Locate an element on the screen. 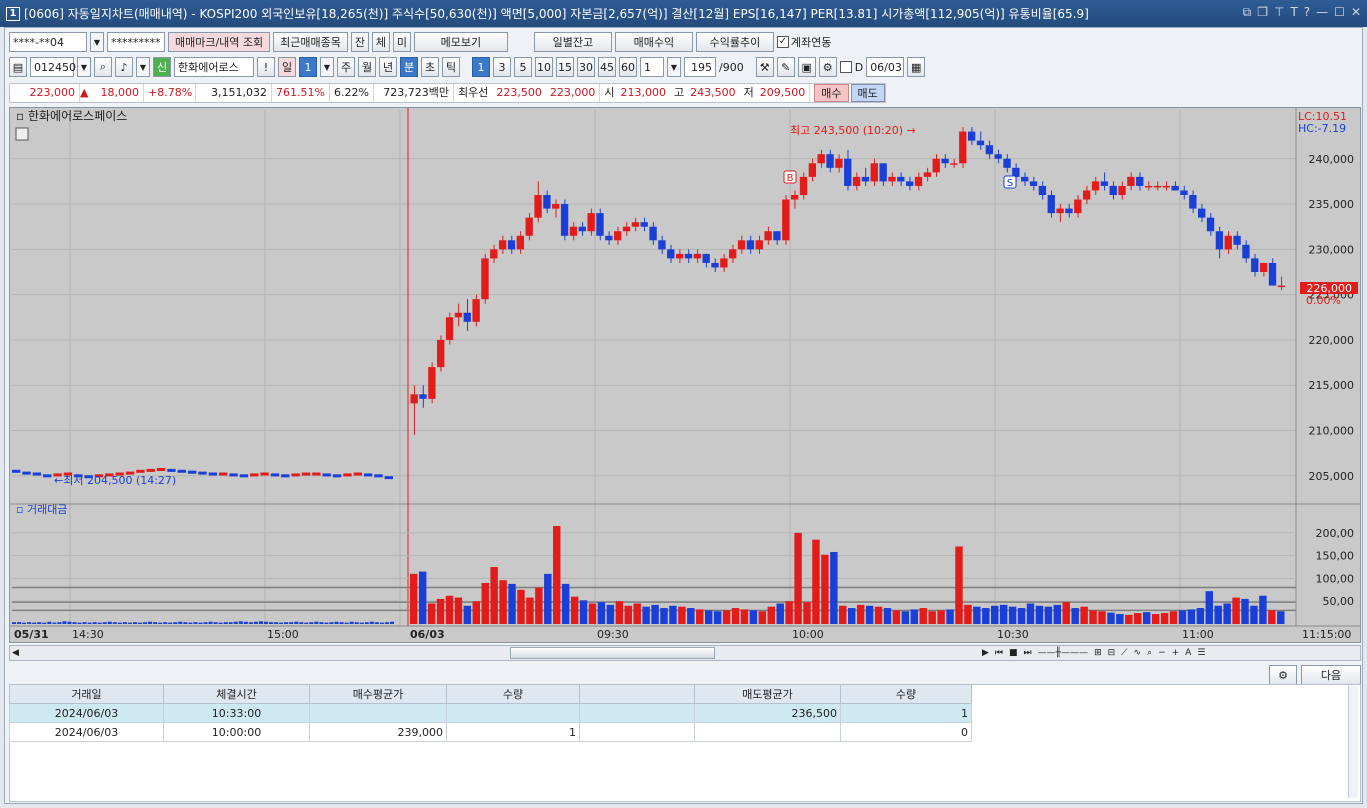 This screenshot has width=1367, height=808. daily-balance-button: 일별잔고 is located at coordinates (572, 42).